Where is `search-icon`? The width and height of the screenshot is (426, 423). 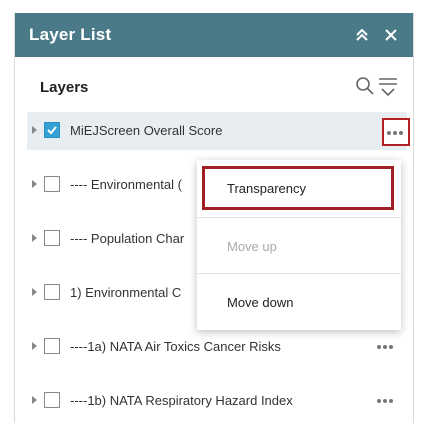
search-icon is located at coordinates (365, 86).